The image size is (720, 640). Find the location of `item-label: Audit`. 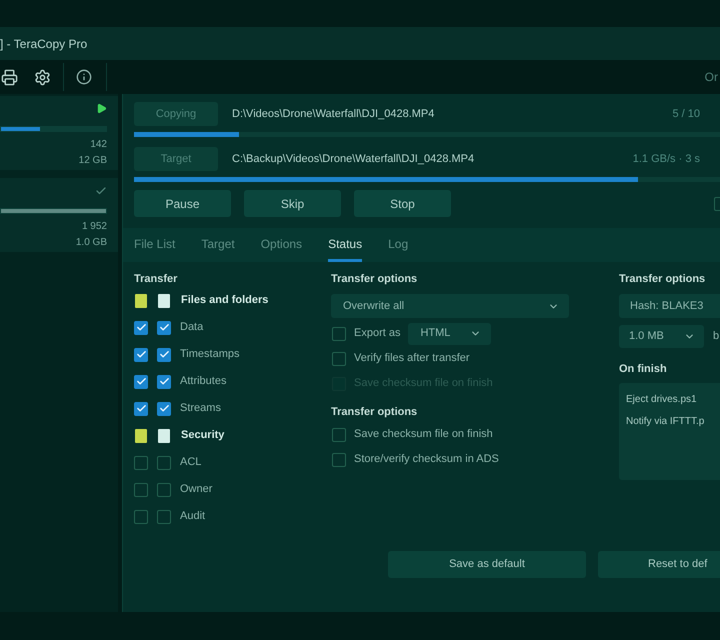

item-label: Audit is located at coordinates (193, 516).